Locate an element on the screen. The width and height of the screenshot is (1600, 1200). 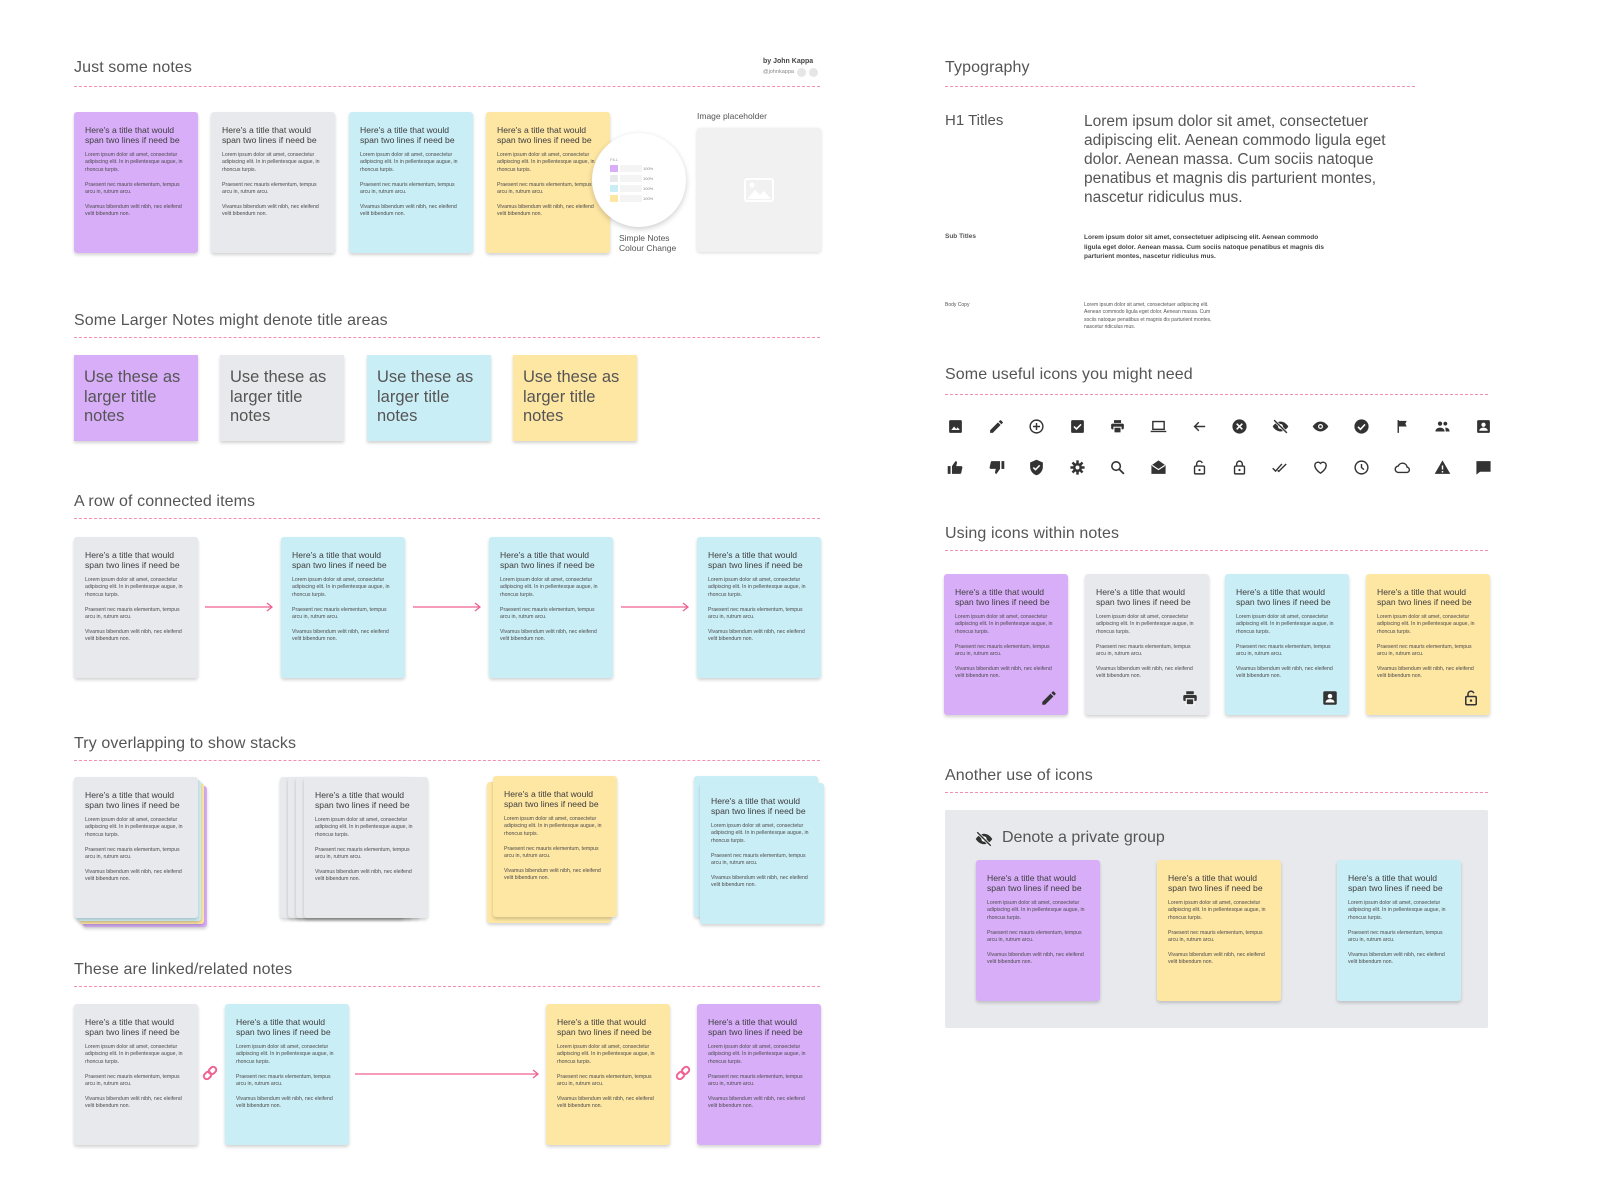
large-note-purple: Use these as larger title notes is located at coordinates (136, 398).